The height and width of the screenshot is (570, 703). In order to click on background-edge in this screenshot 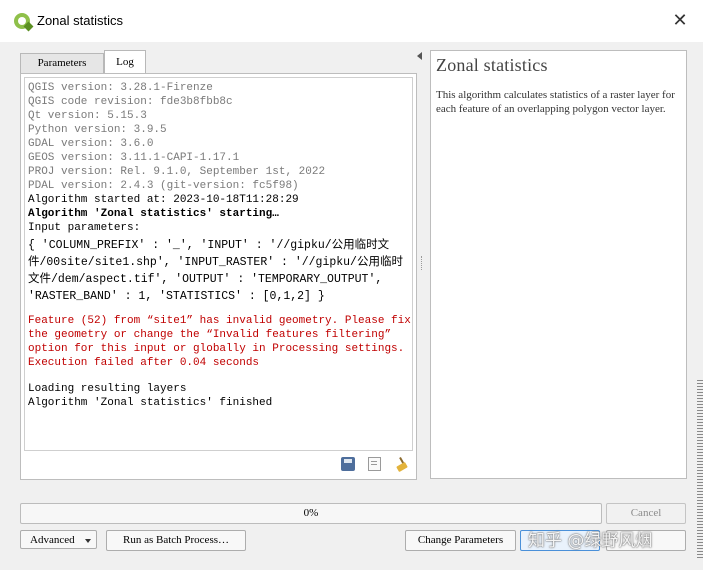, I will do `click(700, 470)`.